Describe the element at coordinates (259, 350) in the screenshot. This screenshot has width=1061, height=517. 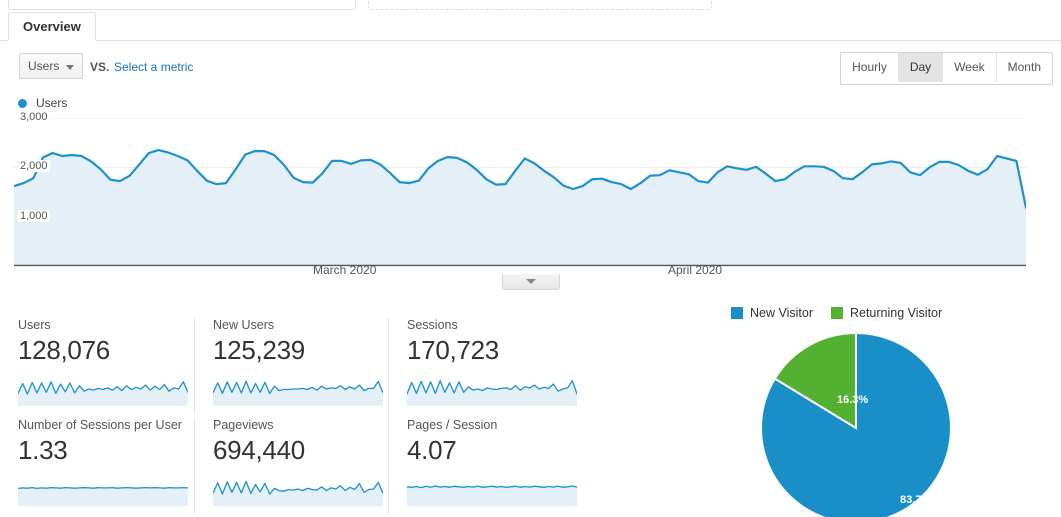
I see `metric-card-value: 125,239` at that location.